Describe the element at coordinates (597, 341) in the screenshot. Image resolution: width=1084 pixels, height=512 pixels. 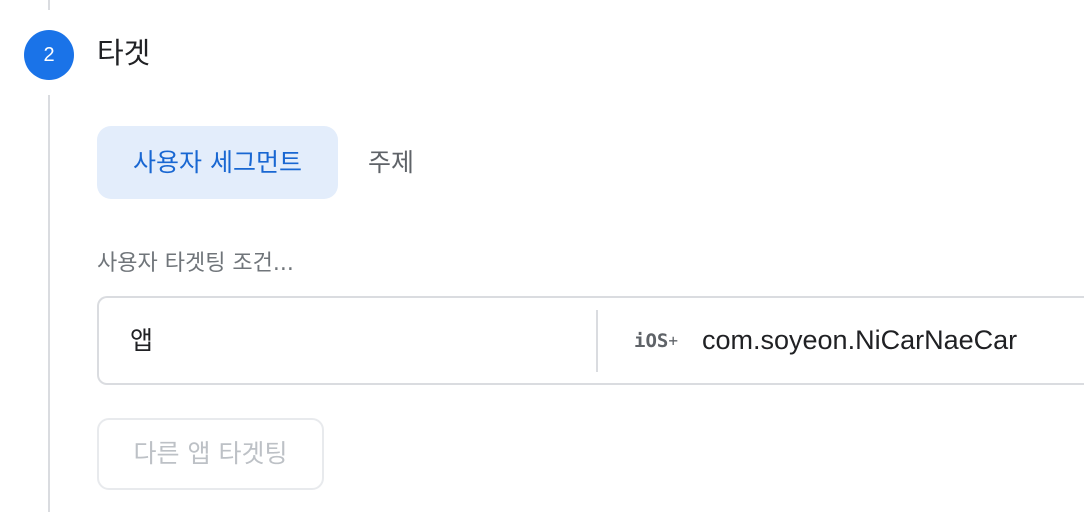
I see `condition-divider` at that location.